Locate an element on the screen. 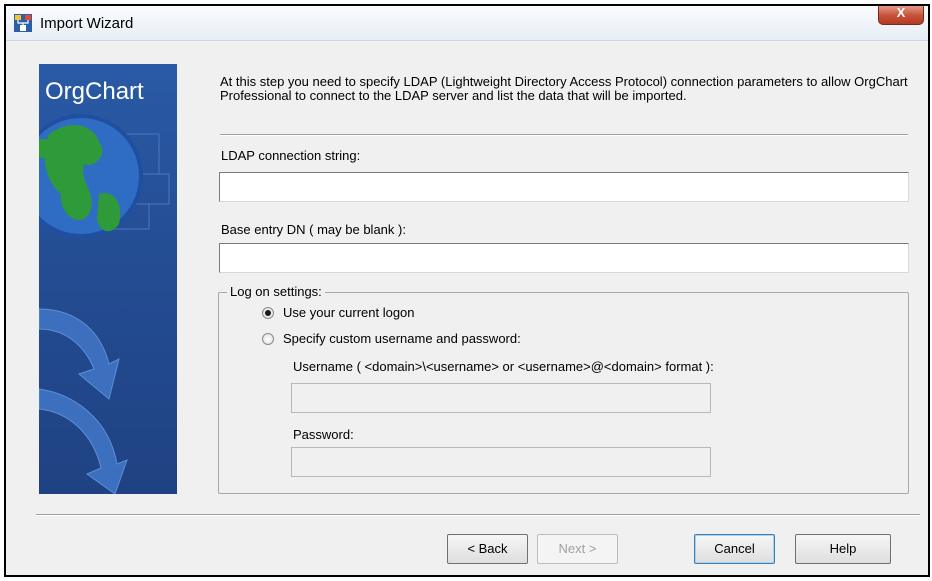  intro-divider is located at coordinates (564, 135).